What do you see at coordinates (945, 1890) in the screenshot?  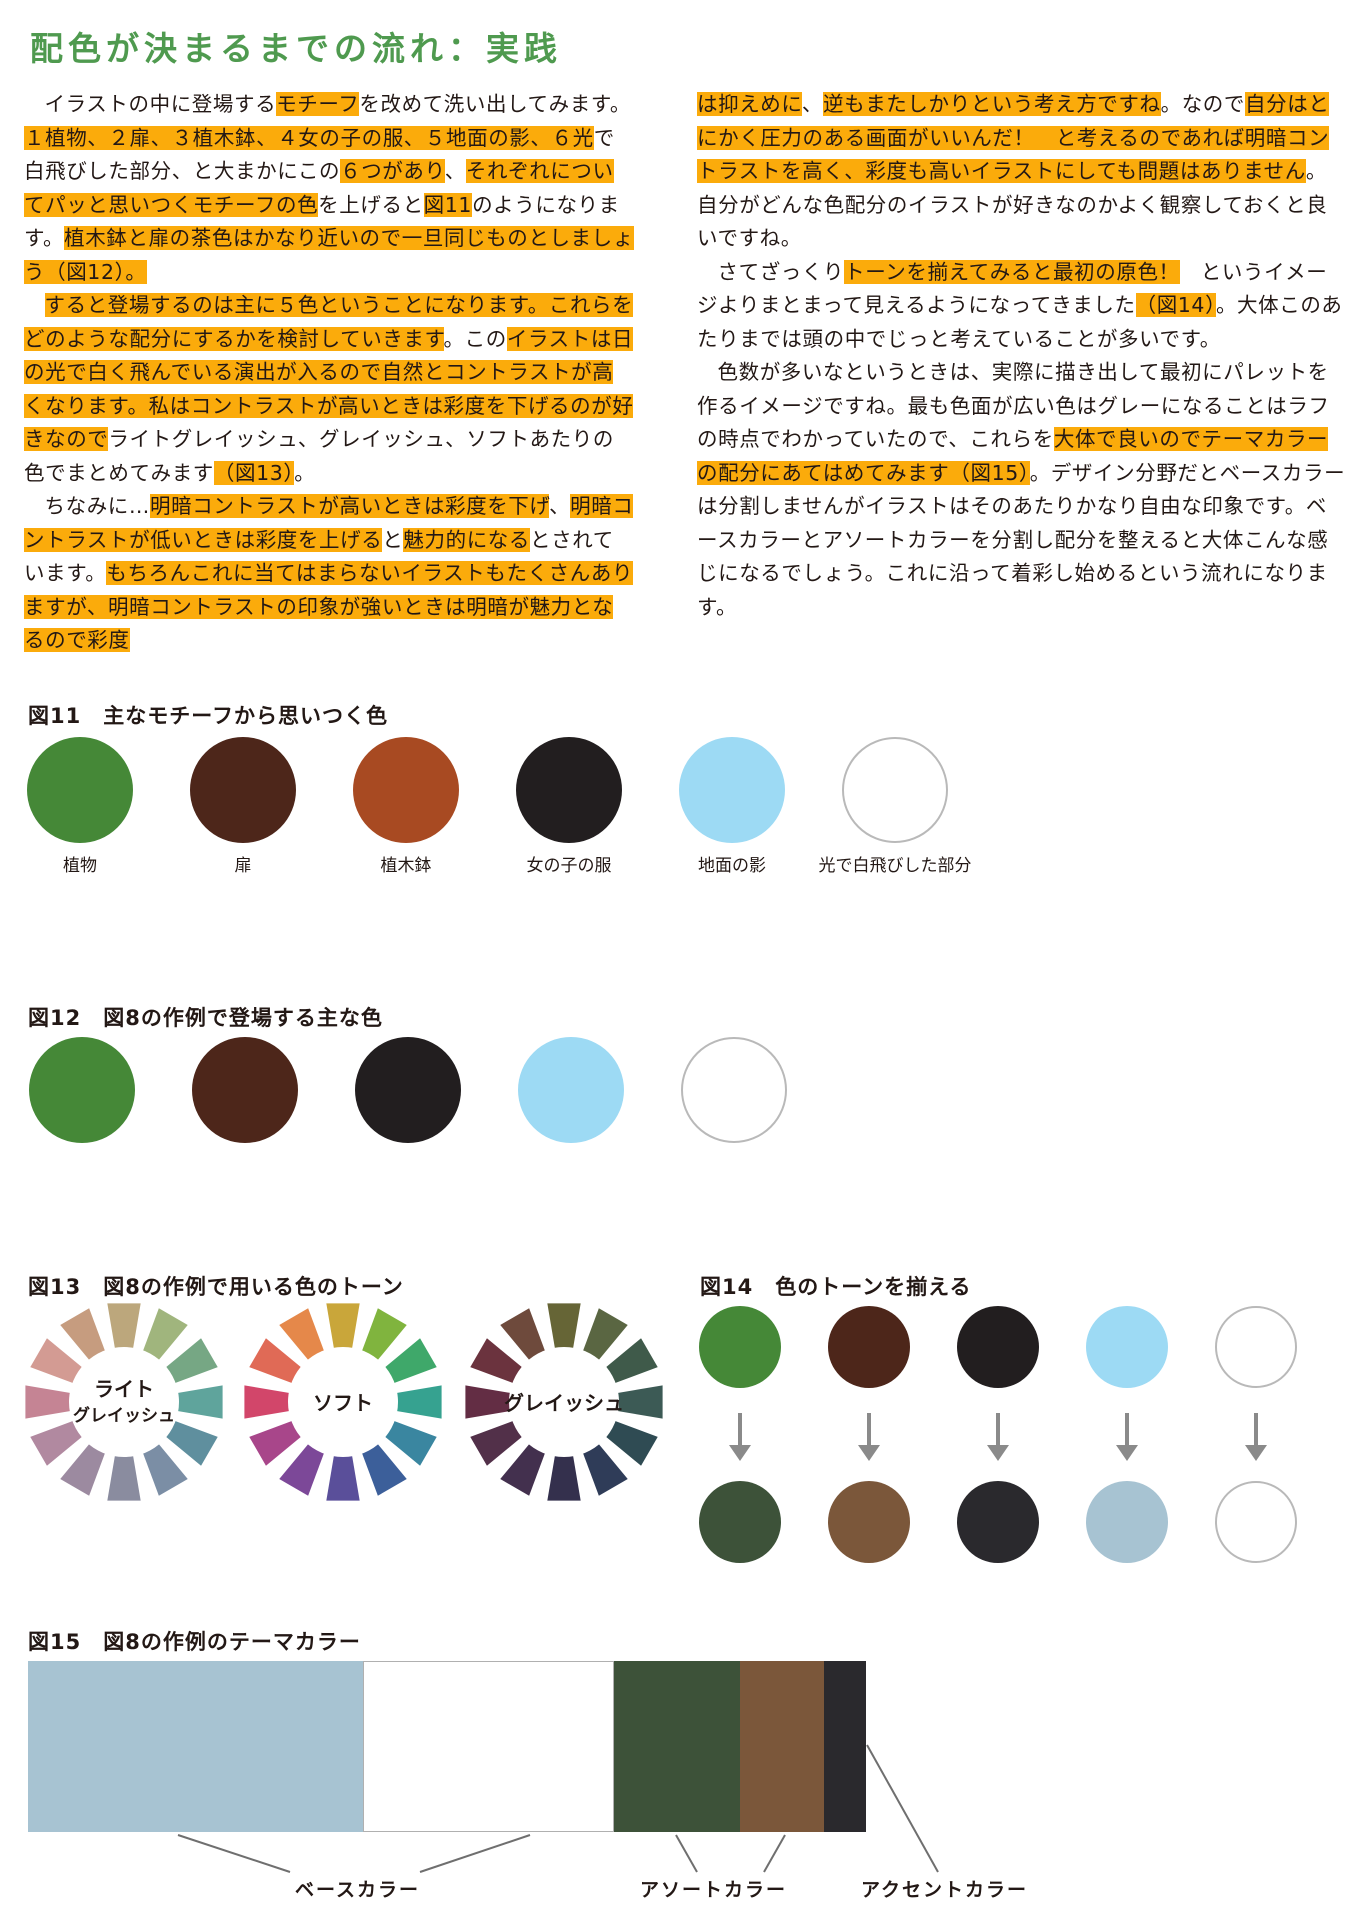 I see `accent-color-label: アクセントカラー` at bounding box center [945, 1890].